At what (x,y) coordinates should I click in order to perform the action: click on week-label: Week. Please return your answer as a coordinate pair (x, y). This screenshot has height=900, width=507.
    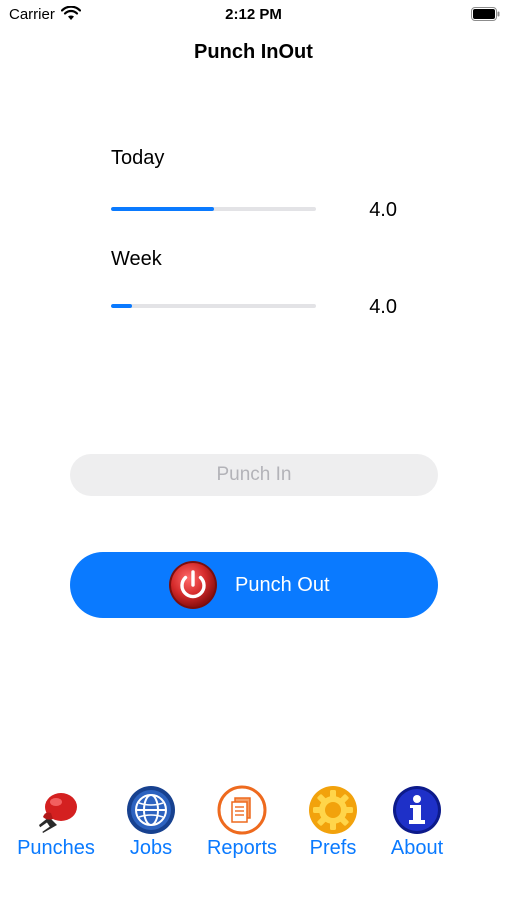
    Looking at the image, I should click on (136, 259).